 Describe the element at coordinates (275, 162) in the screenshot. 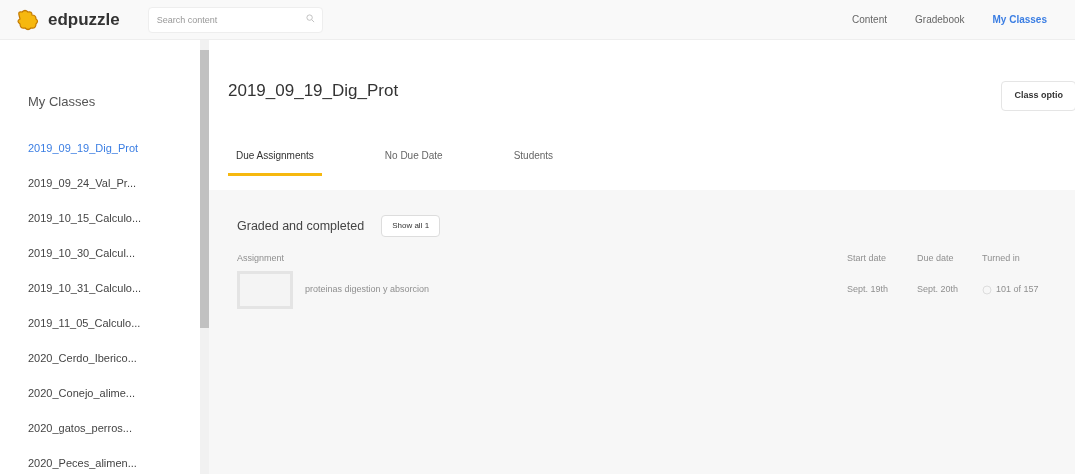

I see `tab: Due Assignments` at that location.